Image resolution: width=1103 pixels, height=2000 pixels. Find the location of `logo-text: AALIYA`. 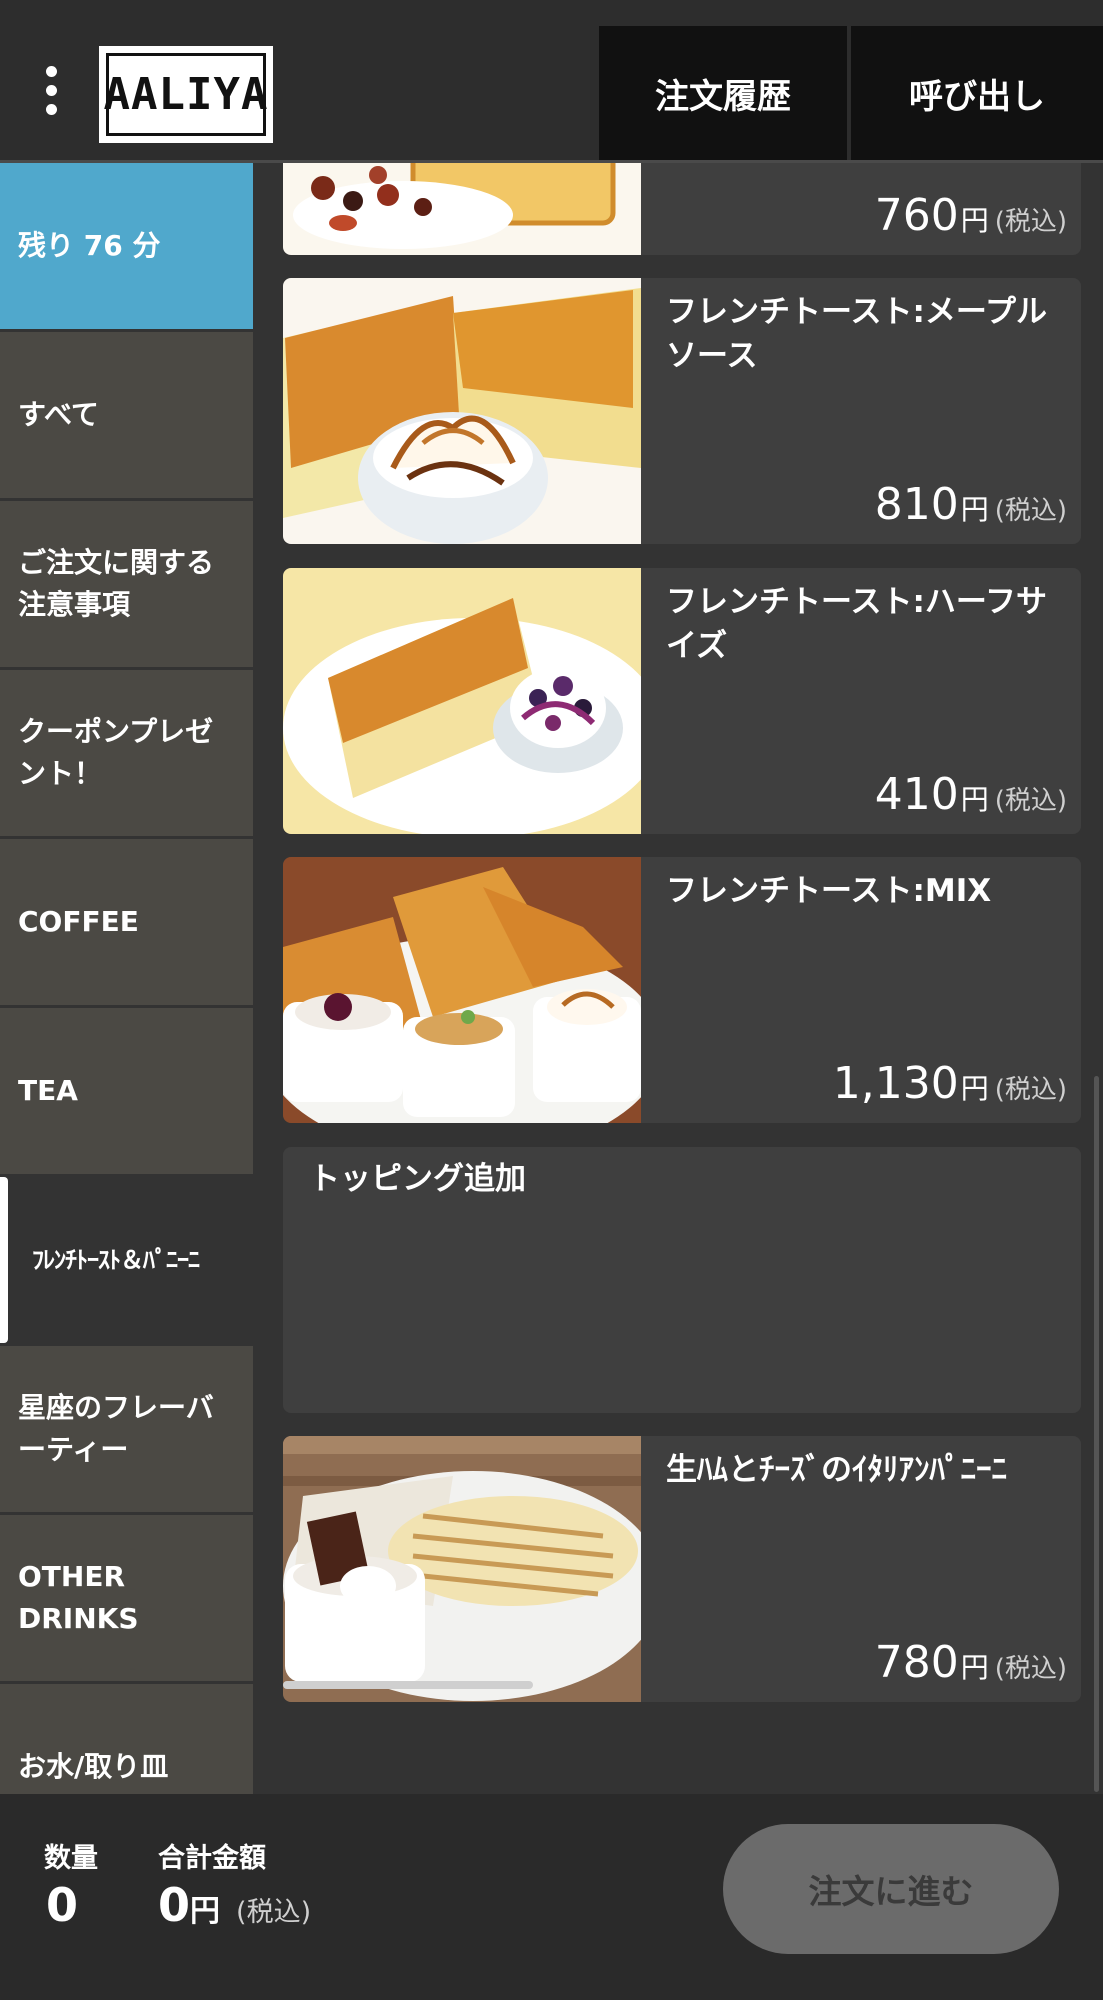

logo-text: AALIYA is located at coordinates (185, 94).